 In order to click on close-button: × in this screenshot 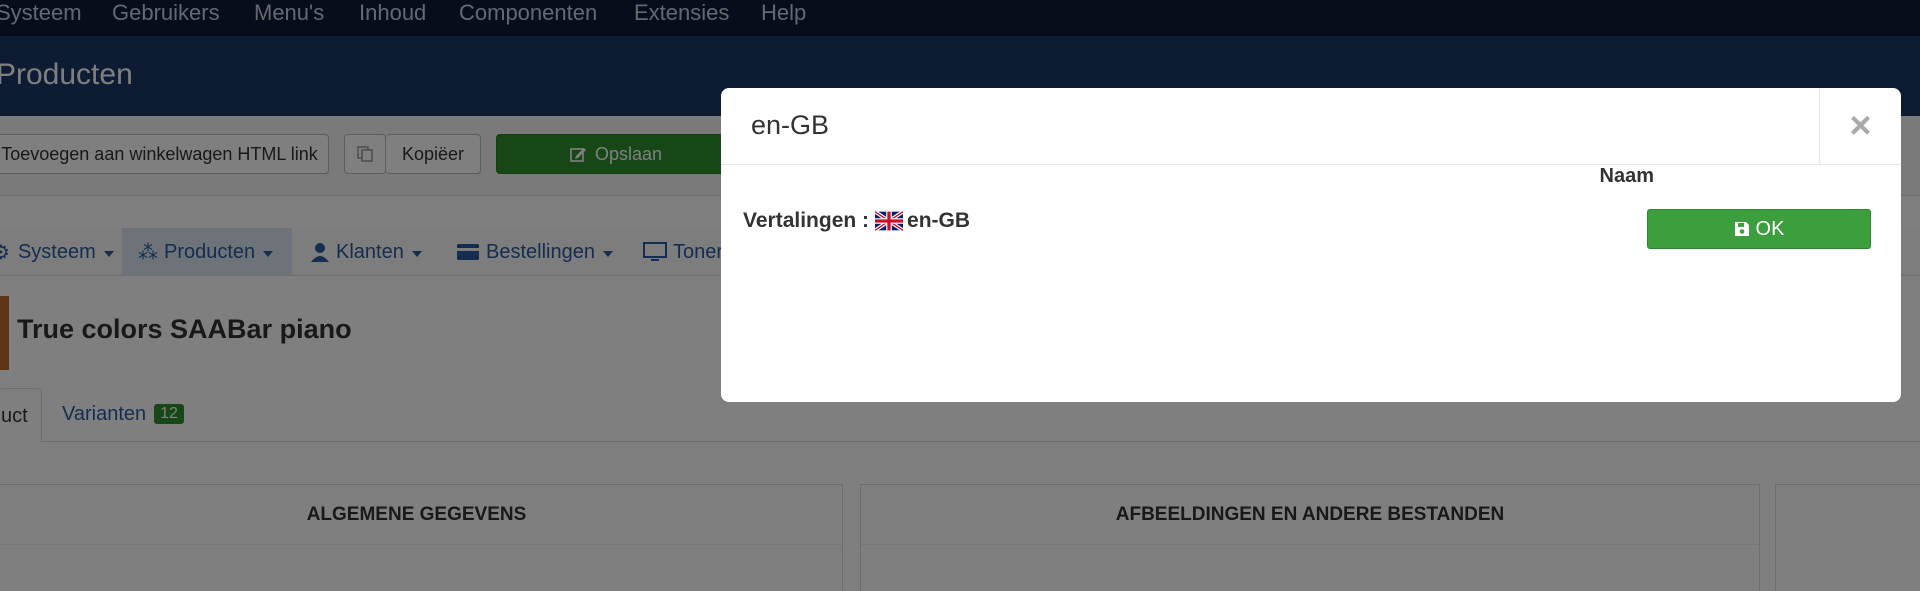, I will do `click(1860, 126)`.